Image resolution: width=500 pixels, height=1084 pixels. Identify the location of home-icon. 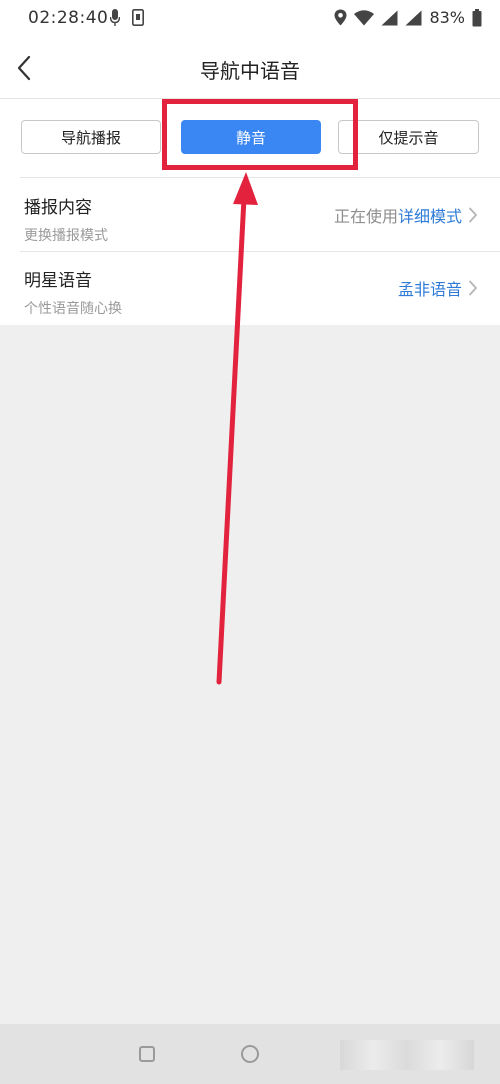
(250, 1054).